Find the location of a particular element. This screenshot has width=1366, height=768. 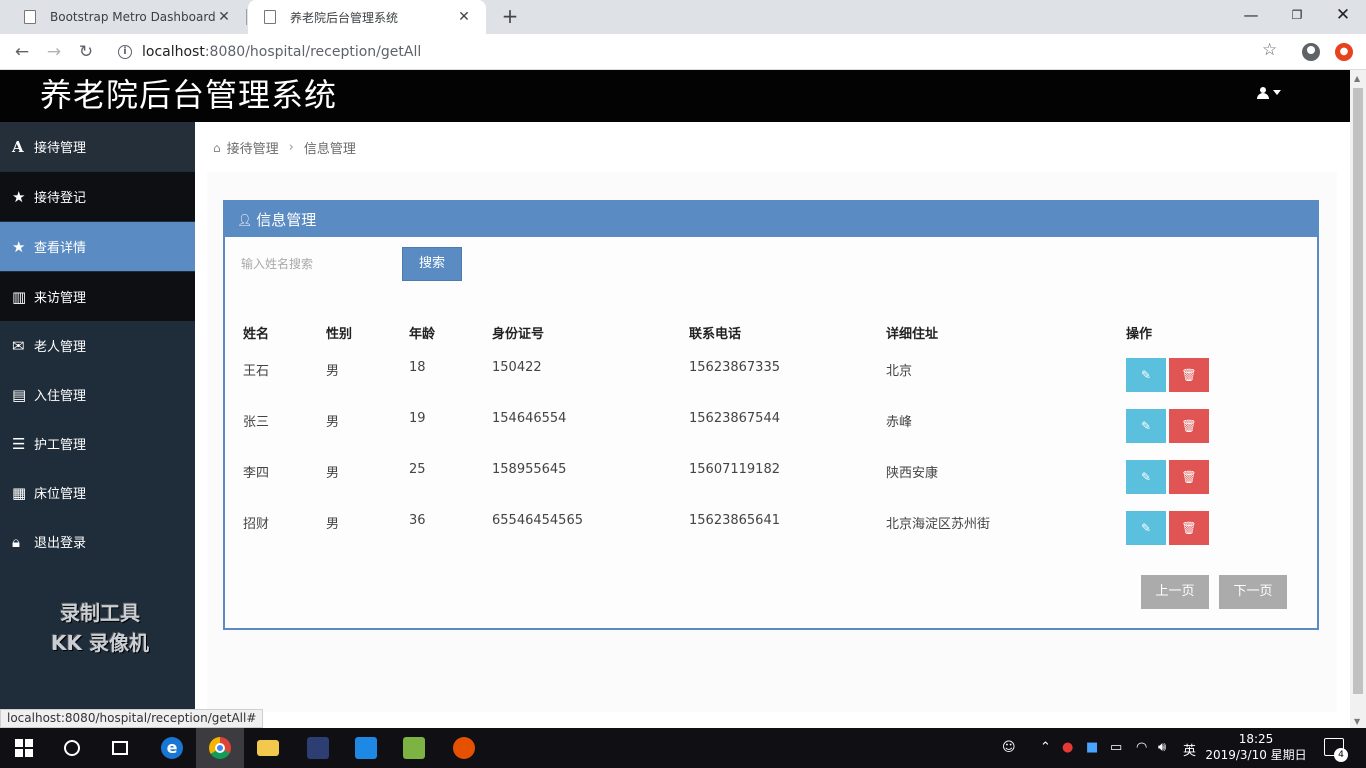

bookmark-star-icon: ☆ is located at coordinates (1269, 50).